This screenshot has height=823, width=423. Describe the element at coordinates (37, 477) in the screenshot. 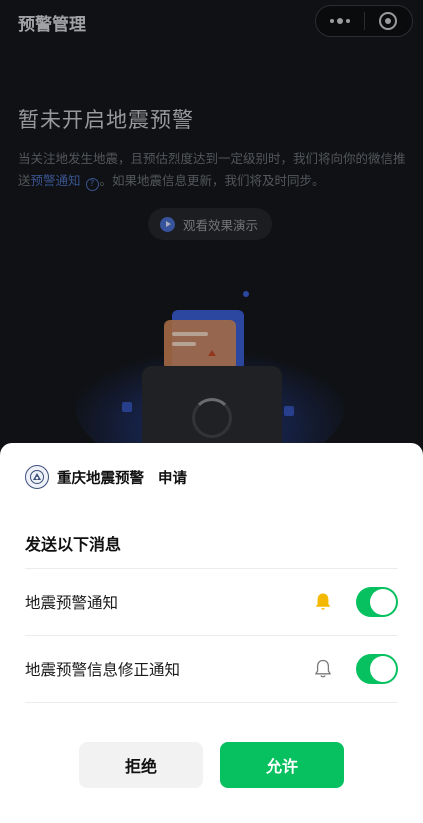

I see `app-logo-icon` at that location.